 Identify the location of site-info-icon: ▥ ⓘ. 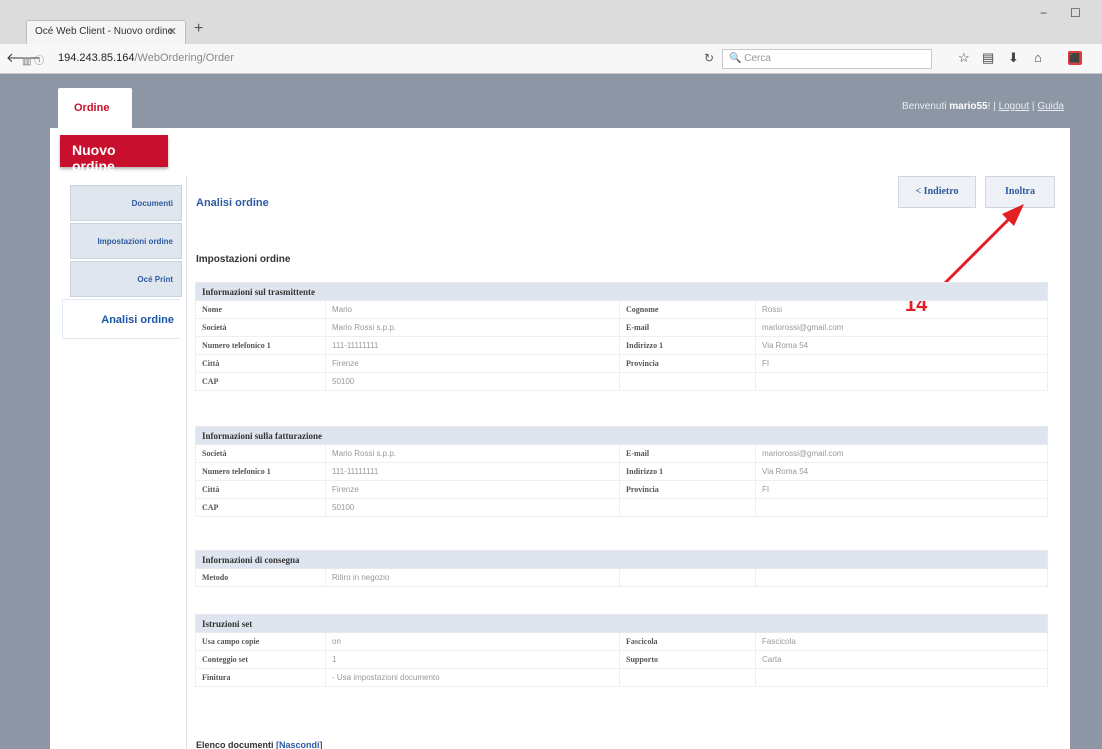
(33, 59).